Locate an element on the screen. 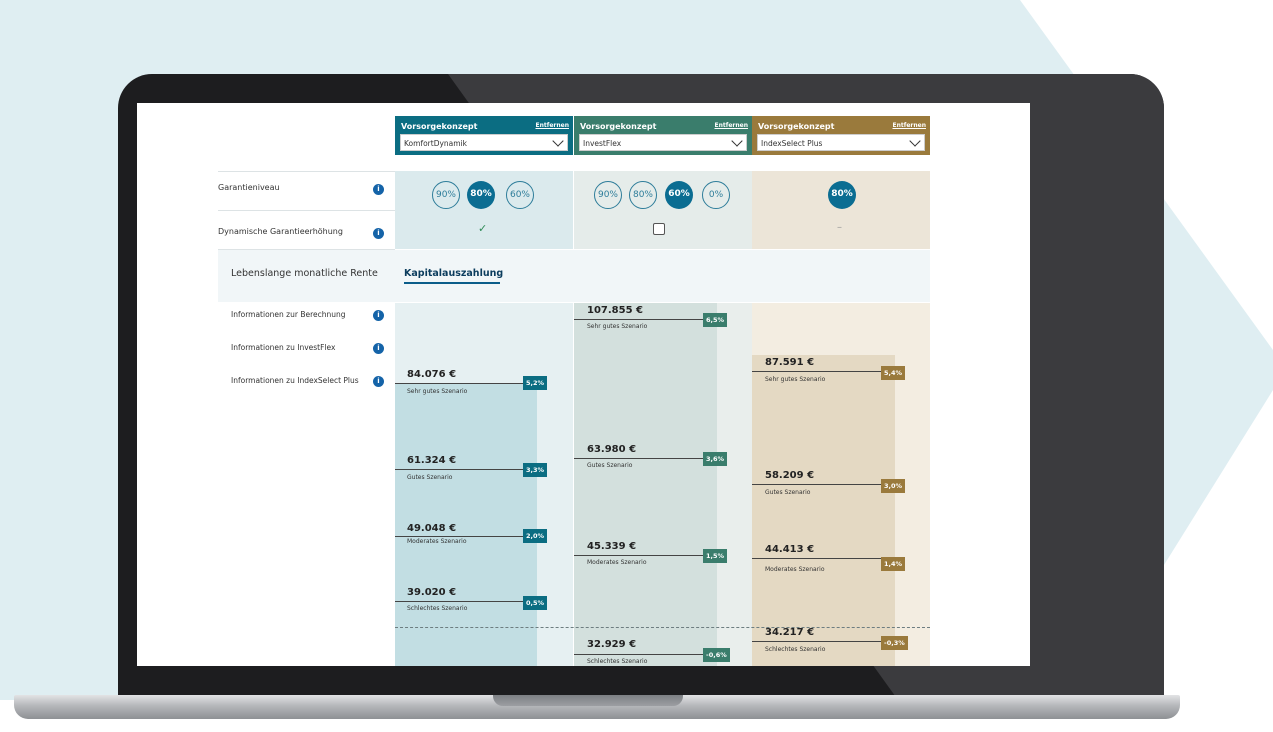  product-select-value: IndexSelect Plus is located at coordinates (792, 143).